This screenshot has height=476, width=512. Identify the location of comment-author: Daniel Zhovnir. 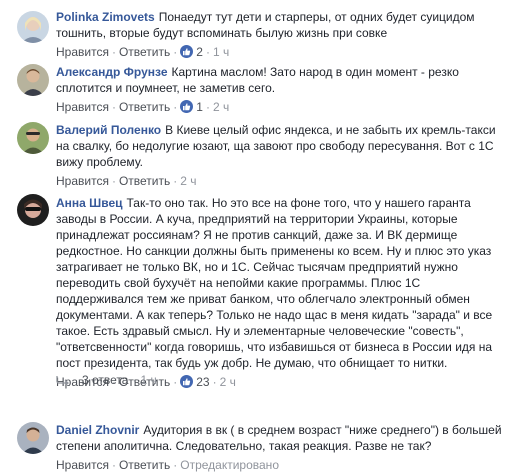
(97, 430).